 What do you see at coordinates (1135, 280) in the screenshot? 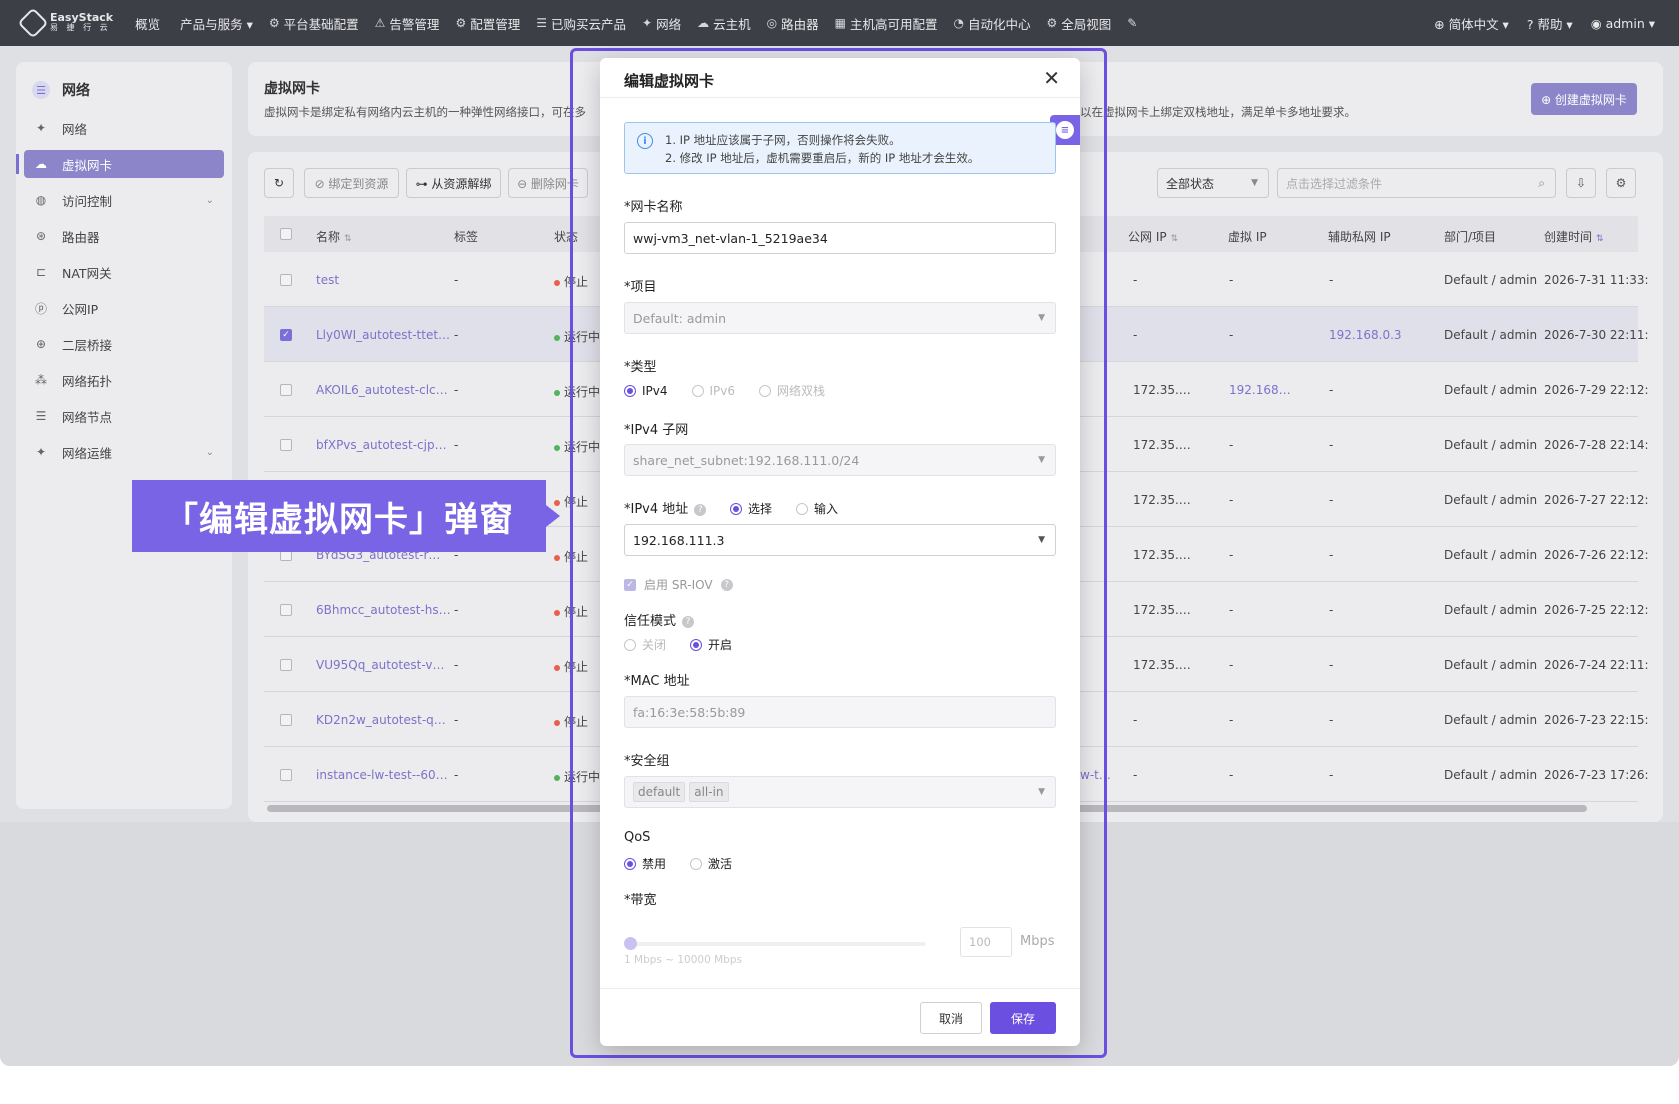
I see `row-public-ip: -` at bounding box center [1135, 280].